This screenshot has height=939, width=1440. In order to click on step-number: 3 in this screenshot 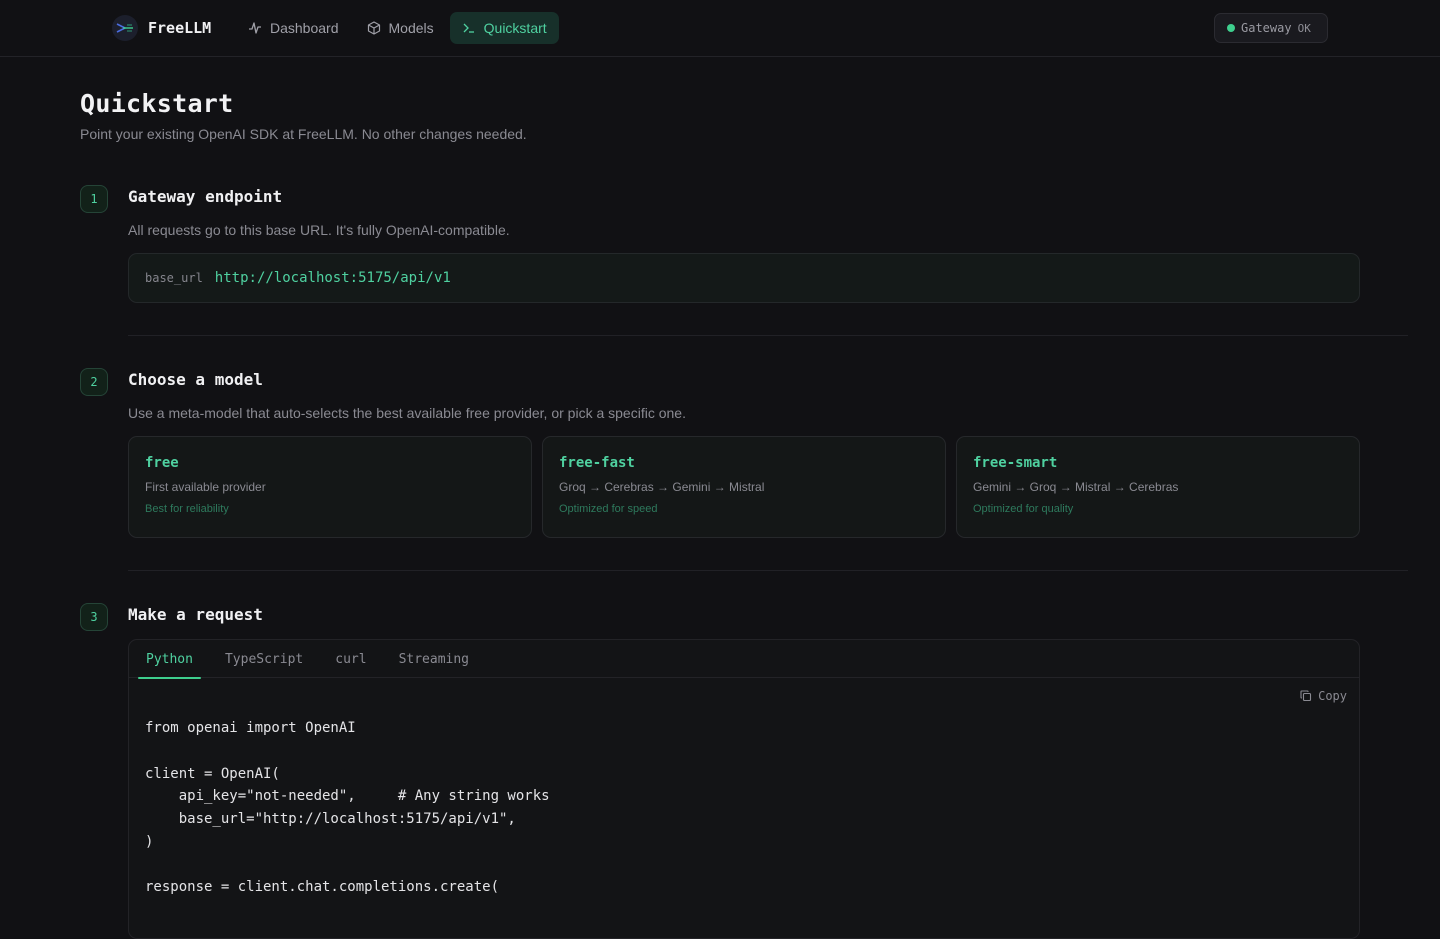, I will do `click(94, 617)`.